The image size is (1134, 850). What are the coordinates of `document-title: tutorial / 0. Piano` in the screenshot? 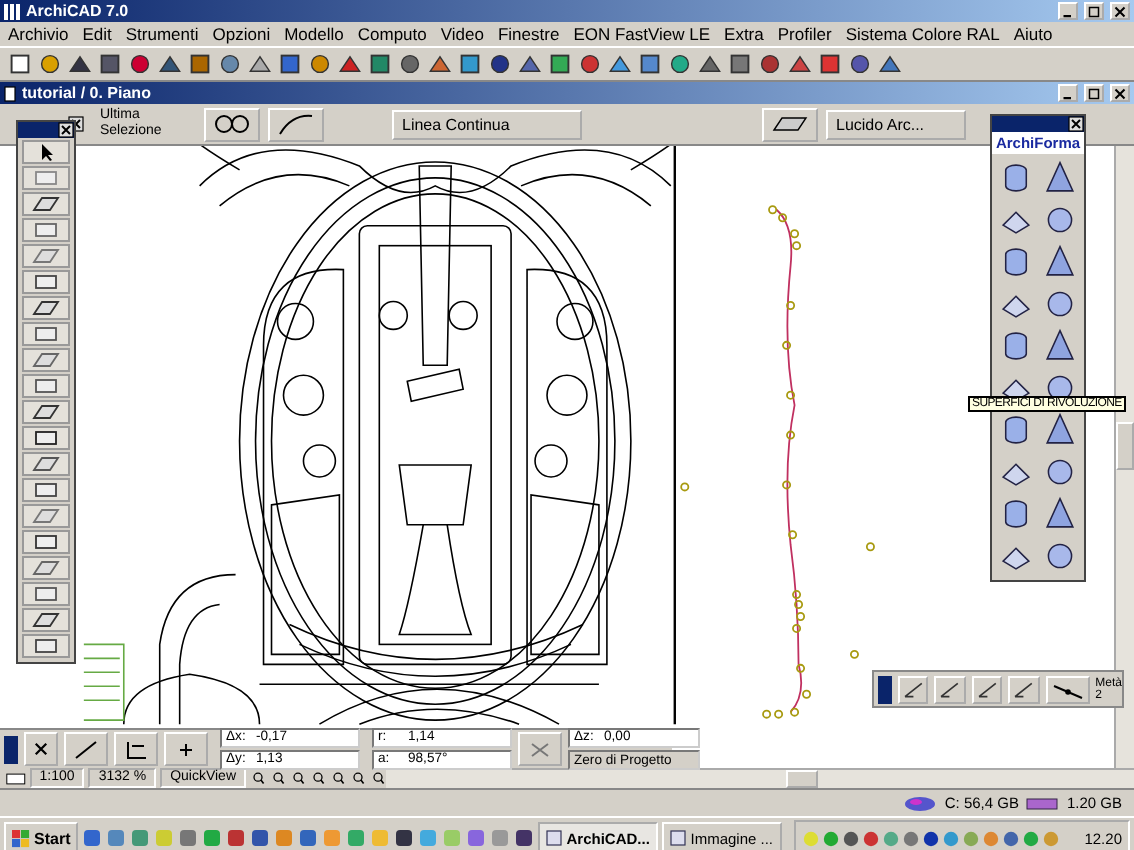 It's located at (86, 93).